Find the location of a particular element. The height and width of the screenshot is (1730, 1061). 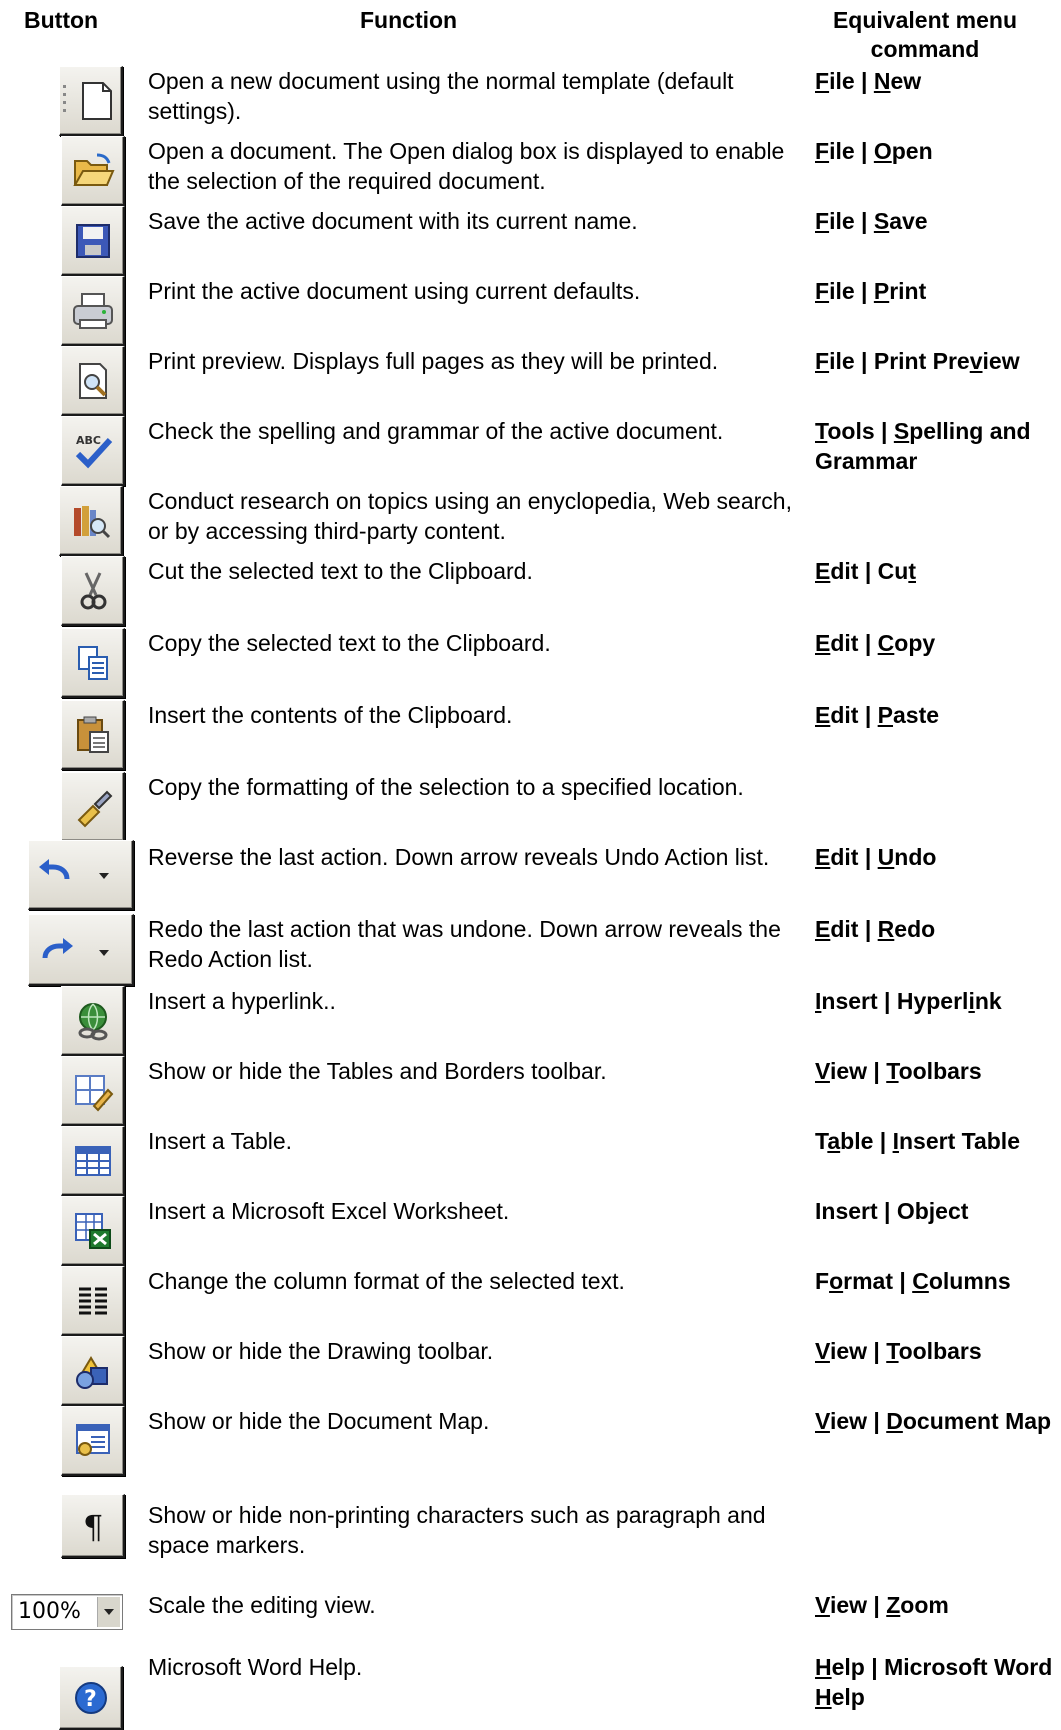

save-disk-button is located at coordinates (93, 241).